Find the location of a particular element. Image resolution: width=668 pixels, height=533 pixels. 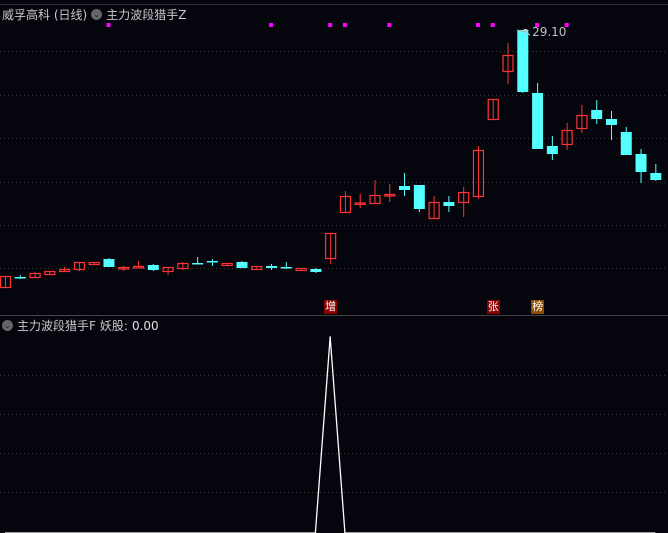

arrow-left-icon: ↖ is located at coordinates (527, 32).